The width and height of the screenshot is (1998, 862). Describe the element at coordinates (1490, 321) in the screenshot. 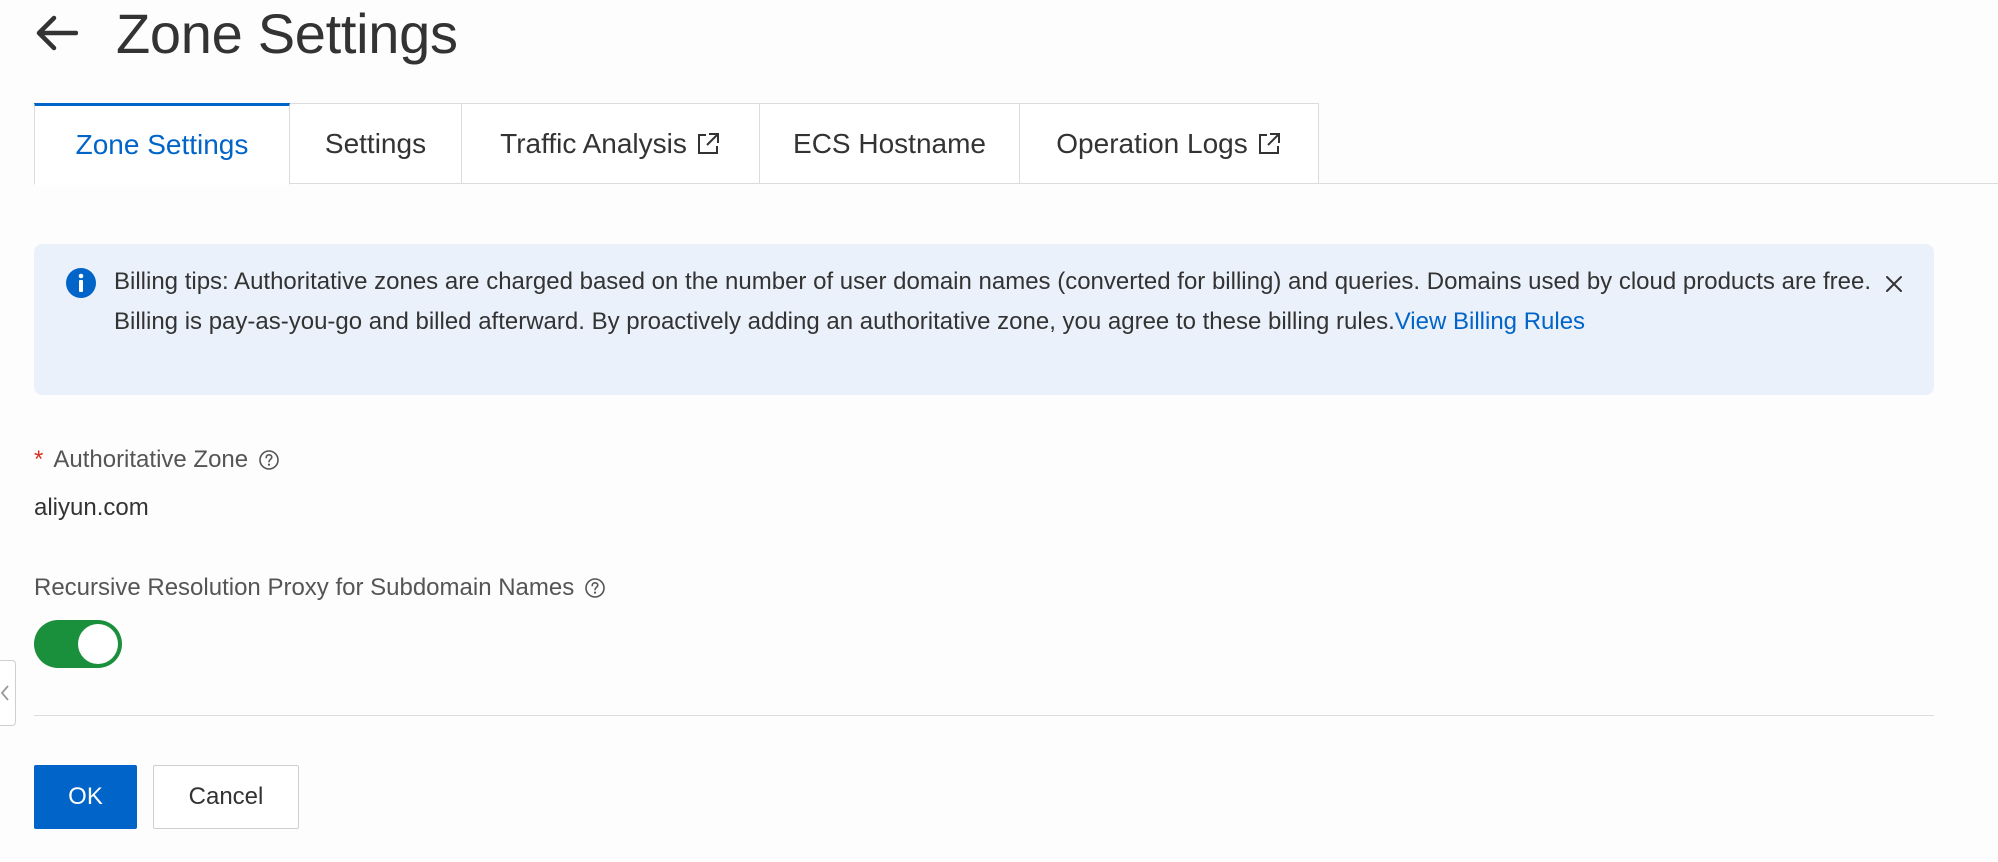

I see `view-billing-rules-link: View Billing Rules` at that location.